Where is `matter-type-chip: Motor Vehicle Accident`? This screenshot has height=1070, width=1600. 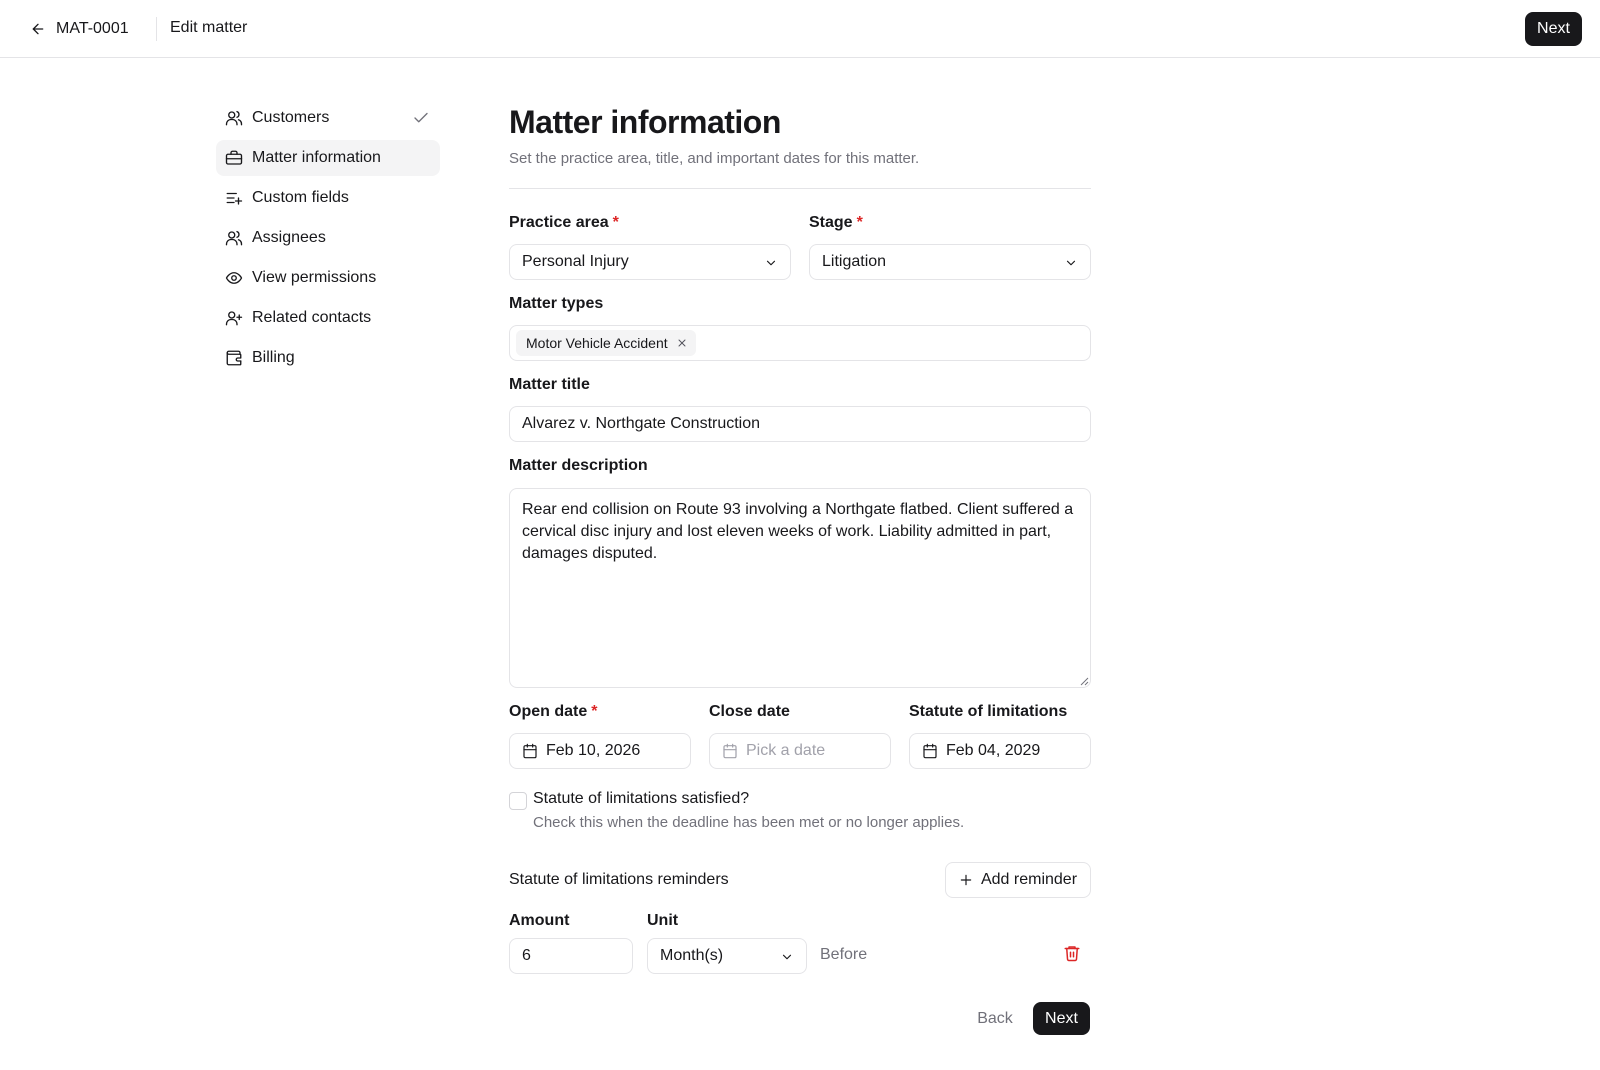
matter-type-chip: Motor Vehicle Accident is located at coordinates (606, 343).